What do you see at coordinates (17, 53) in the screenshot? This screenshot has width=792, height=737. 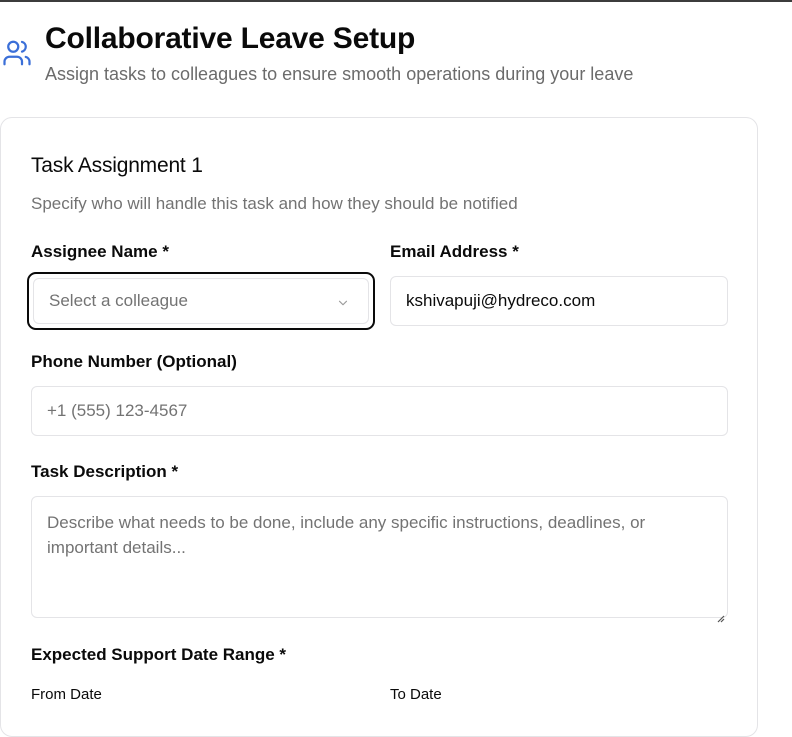 I see `users-icon` at bounding box center [17, 53].